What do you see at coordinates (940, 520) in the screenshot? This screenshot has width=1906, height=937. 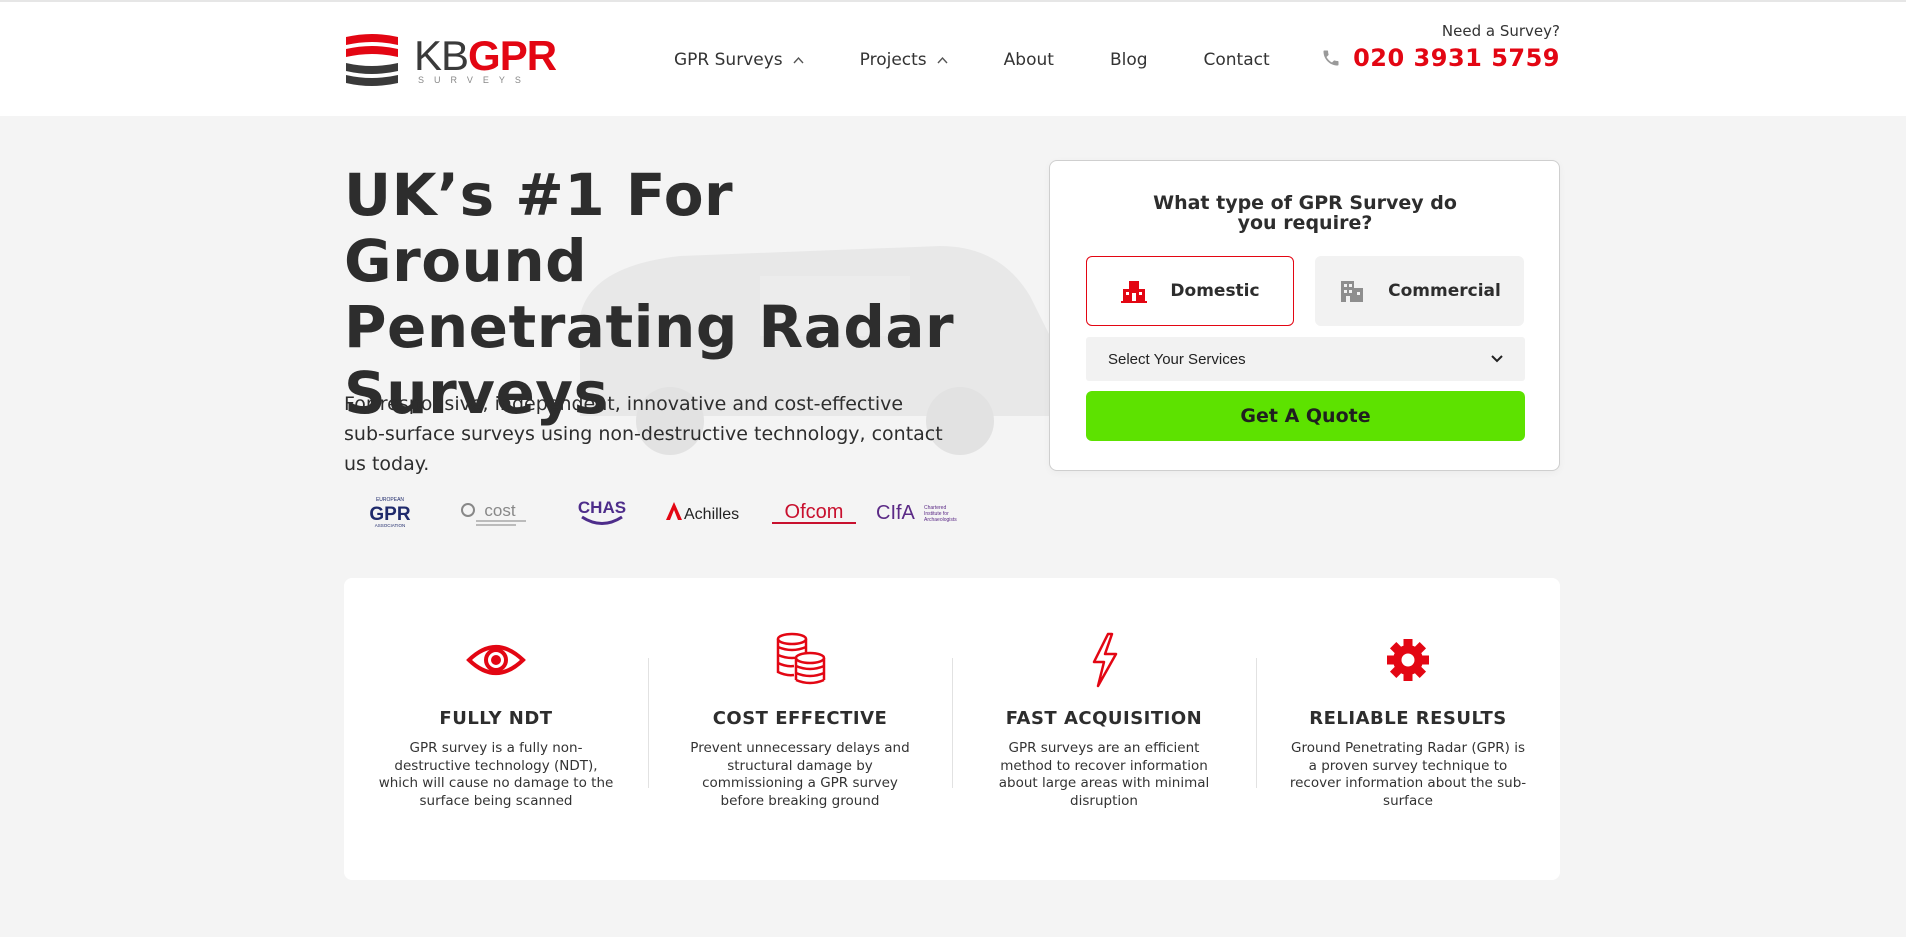 I see `svg-text: Archaeologists` at bounding box center [940, 520].